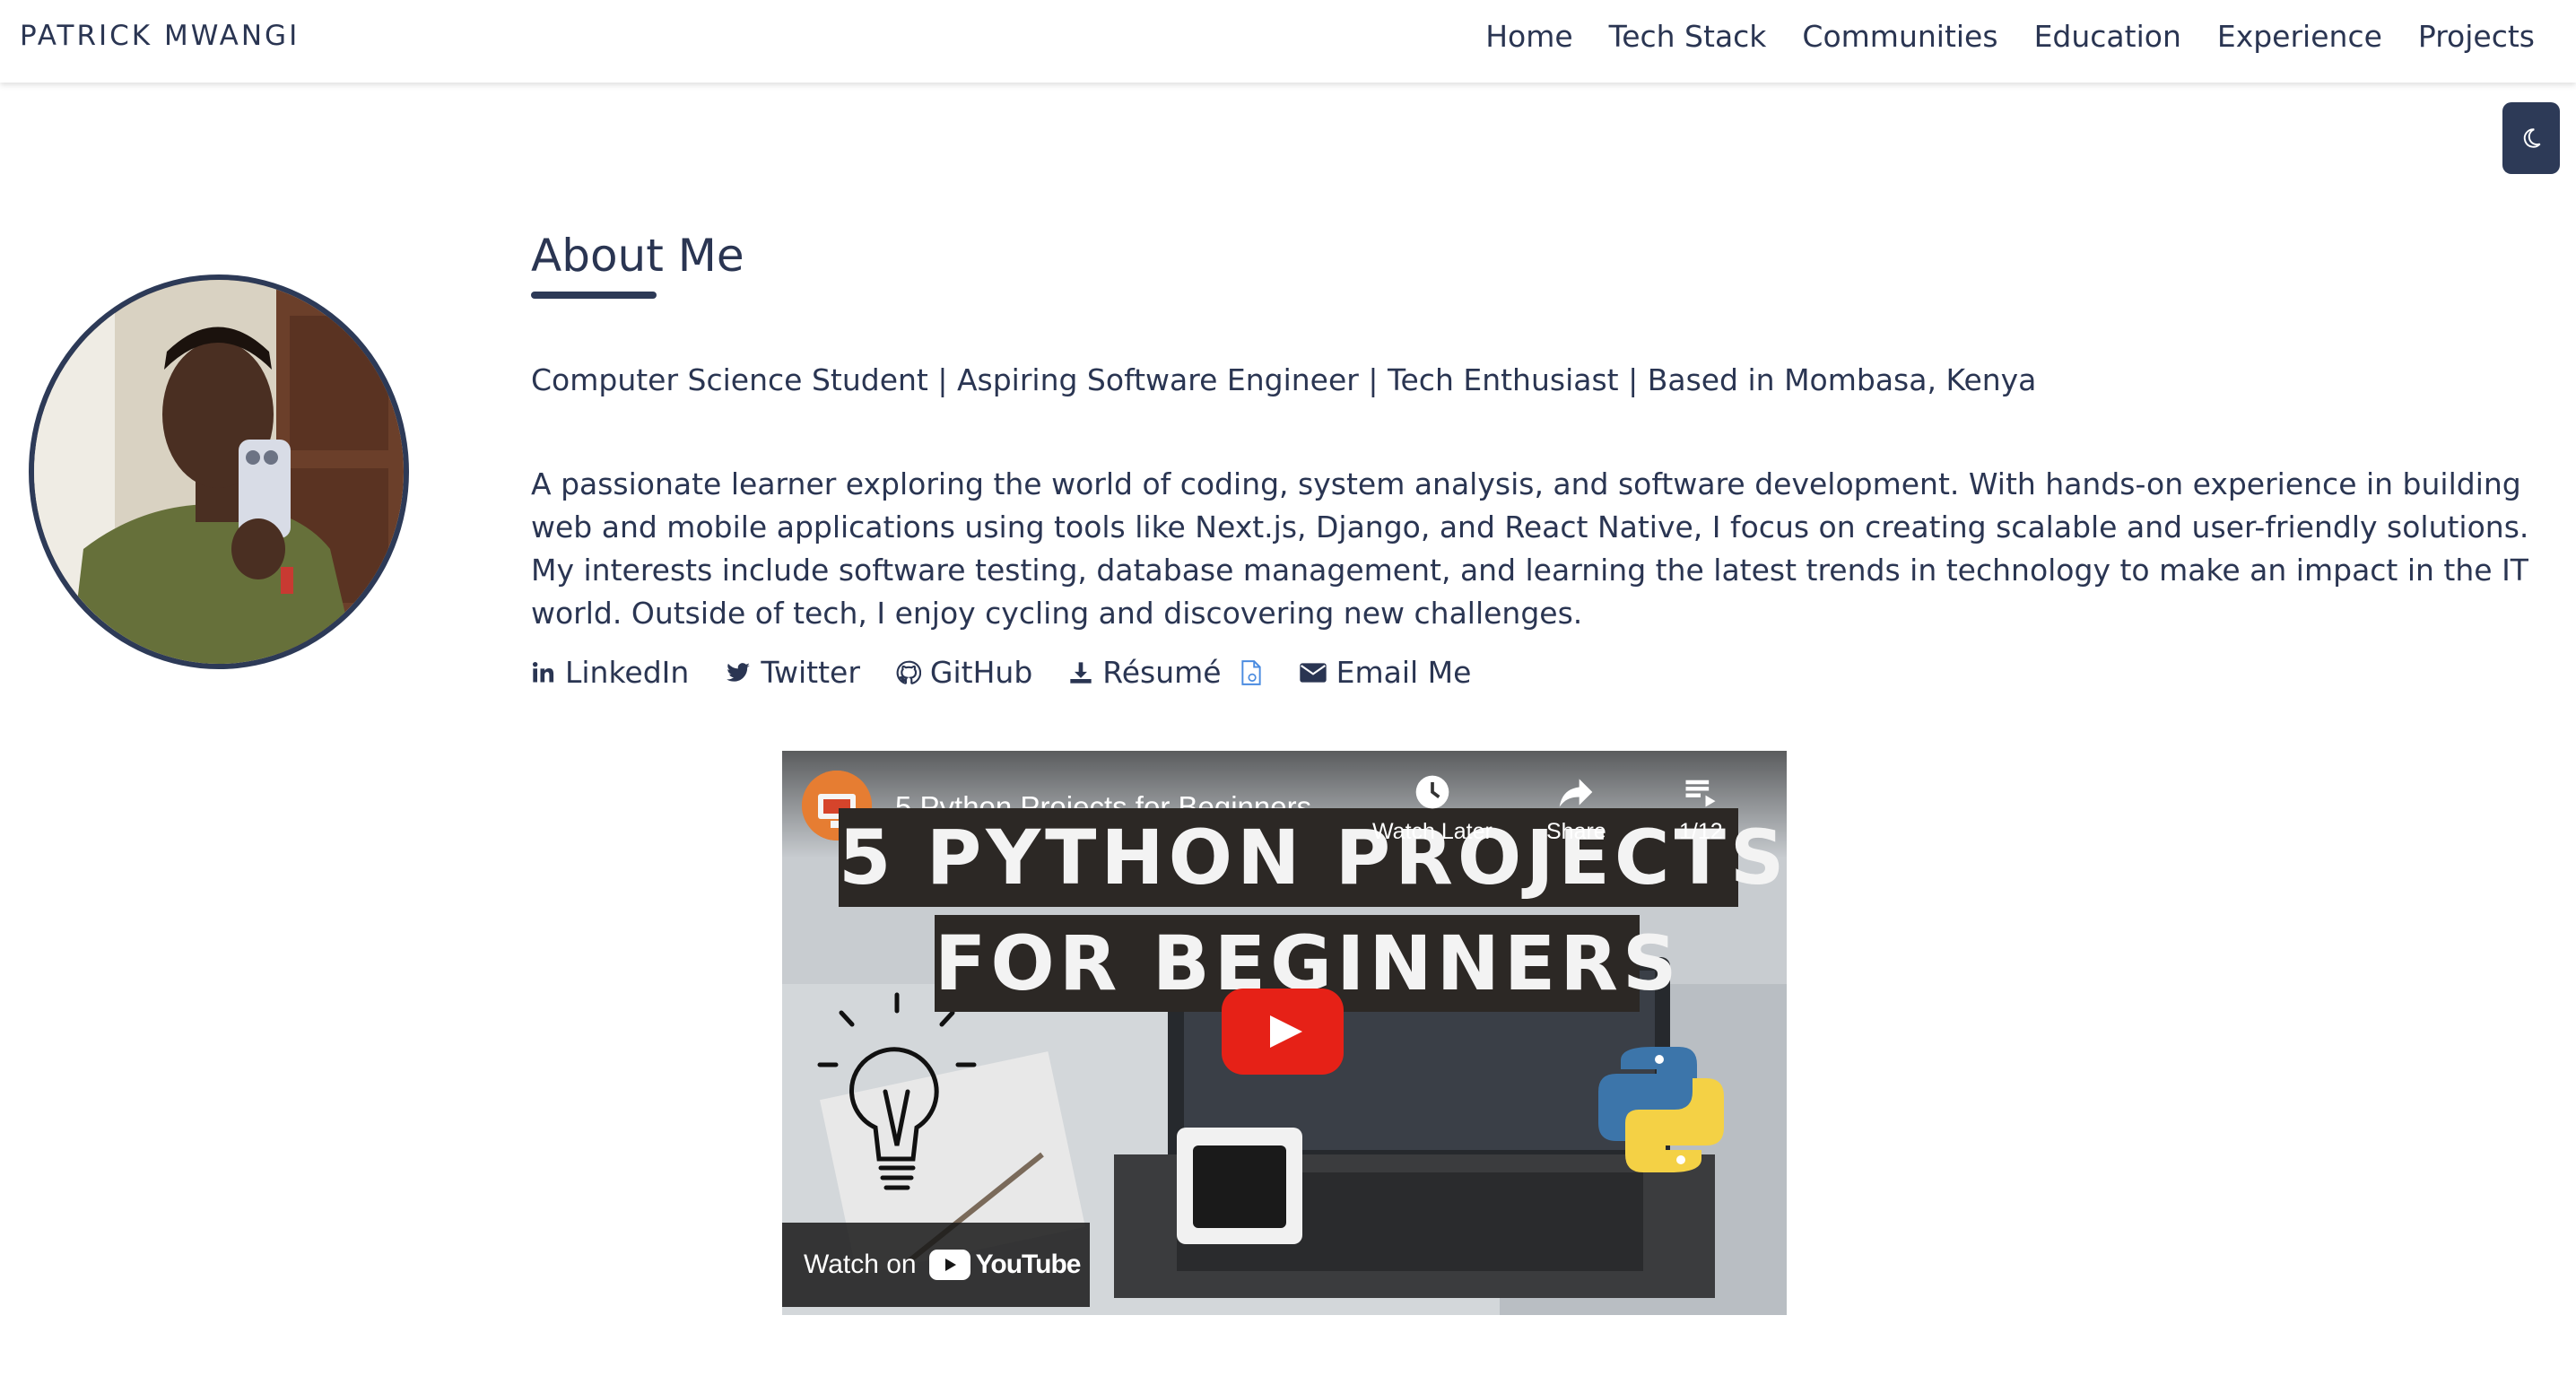  Describe the element at coordinates (637, 256) in the screenshot. I see `section-title: About Me` at that location.